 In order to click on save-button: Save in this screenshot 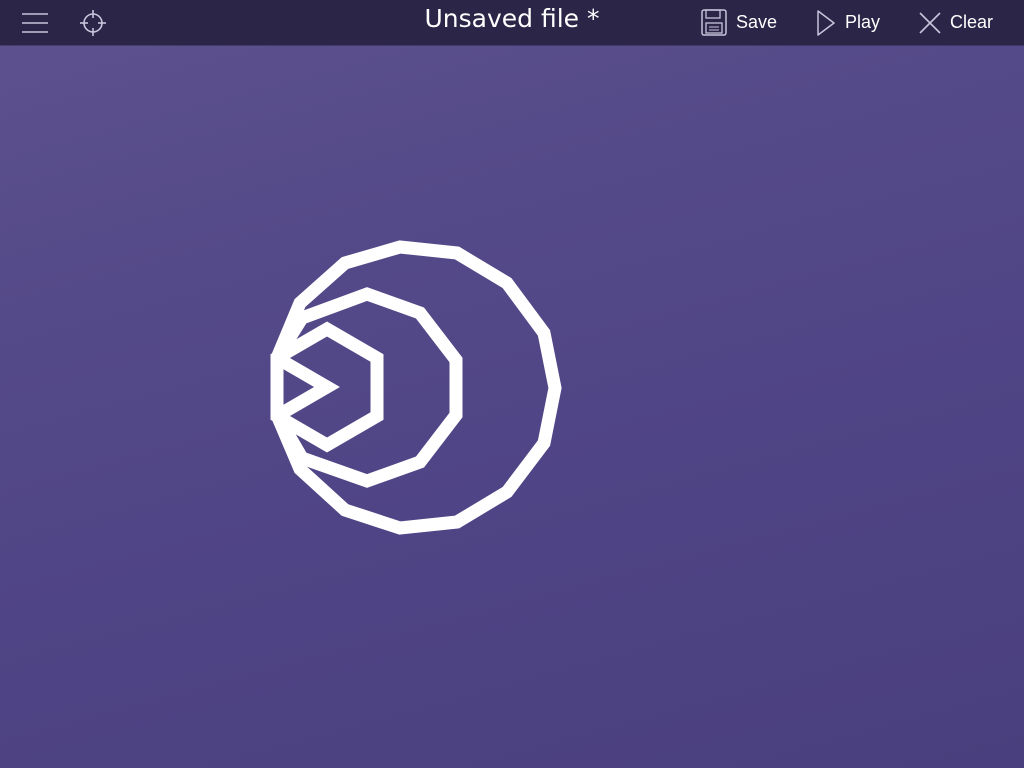, I will do `click(739, 22)`.